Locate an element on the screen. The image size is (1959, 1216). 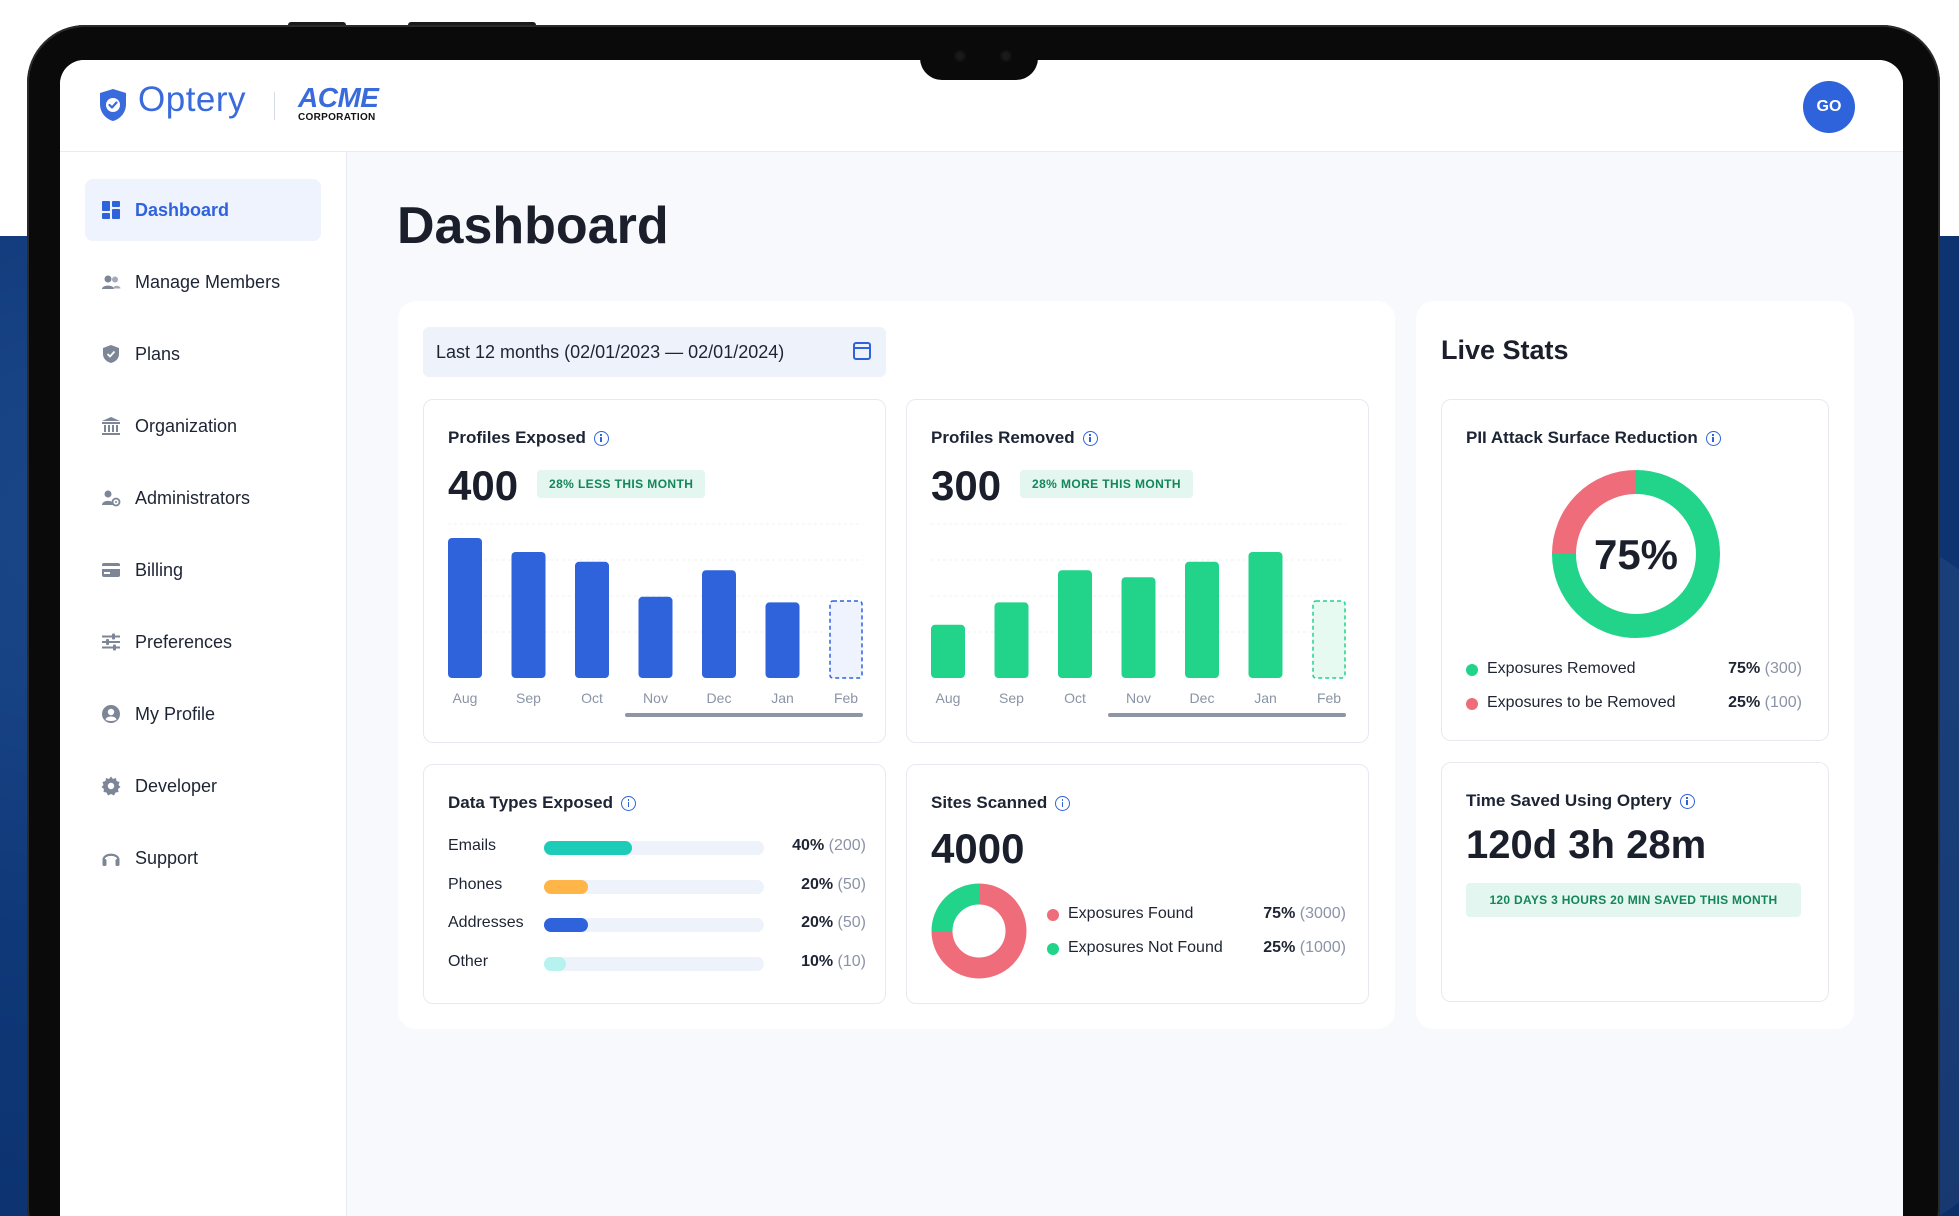
headset-icon is located at coordinates (111, 859).